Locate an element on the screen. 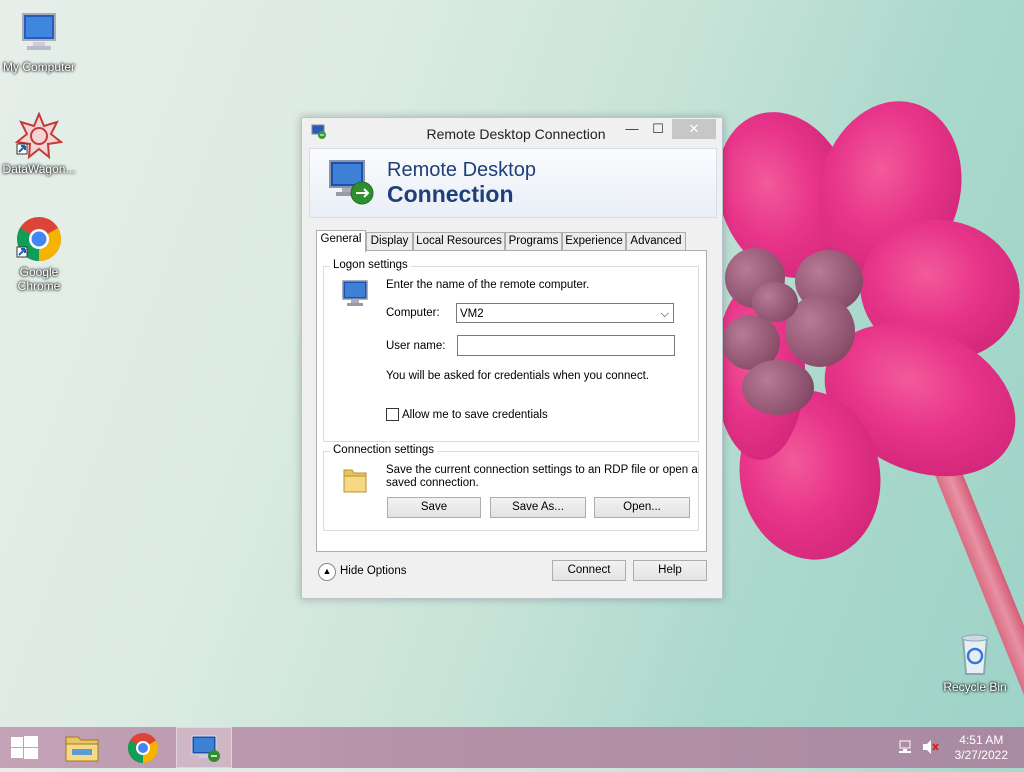 The image size is (1024, 772). rdp-banner: Remote Desktop Connection is located at coordinates (513, 183).